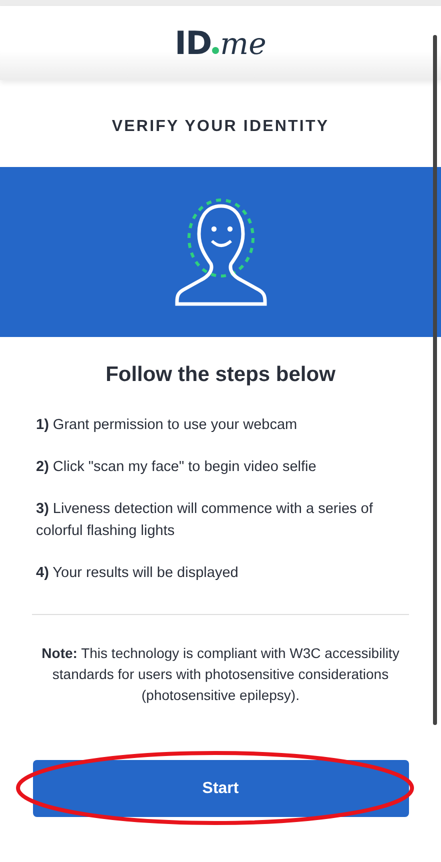  I want to click on face-scan-icon, so click(220, 252).